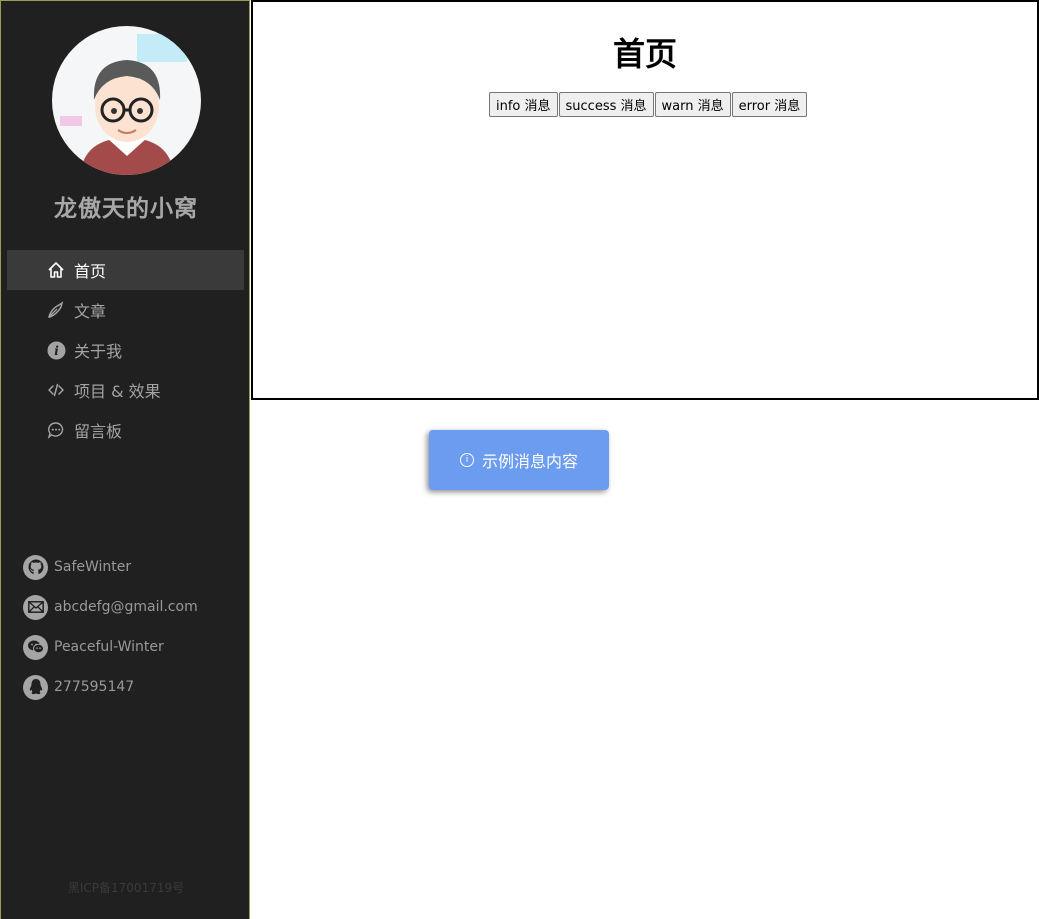  What do you see at coordinates (35, 567) in the screenshot?
I see `github-icon` at bounding box center [35, 567].